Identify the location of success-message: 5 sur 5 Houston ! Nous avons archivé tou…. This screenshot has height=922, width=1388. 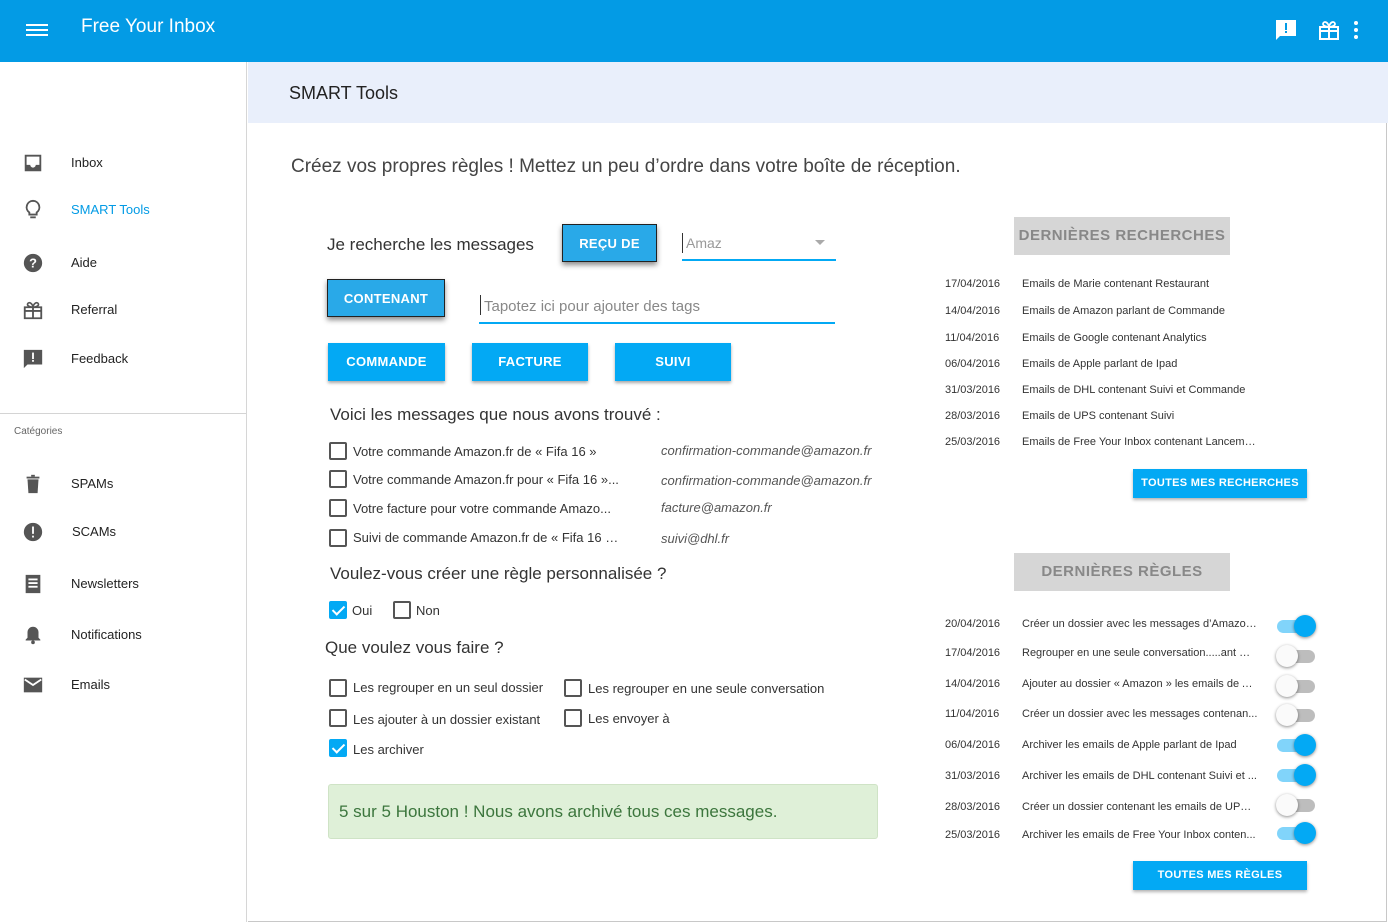
(558, 811).